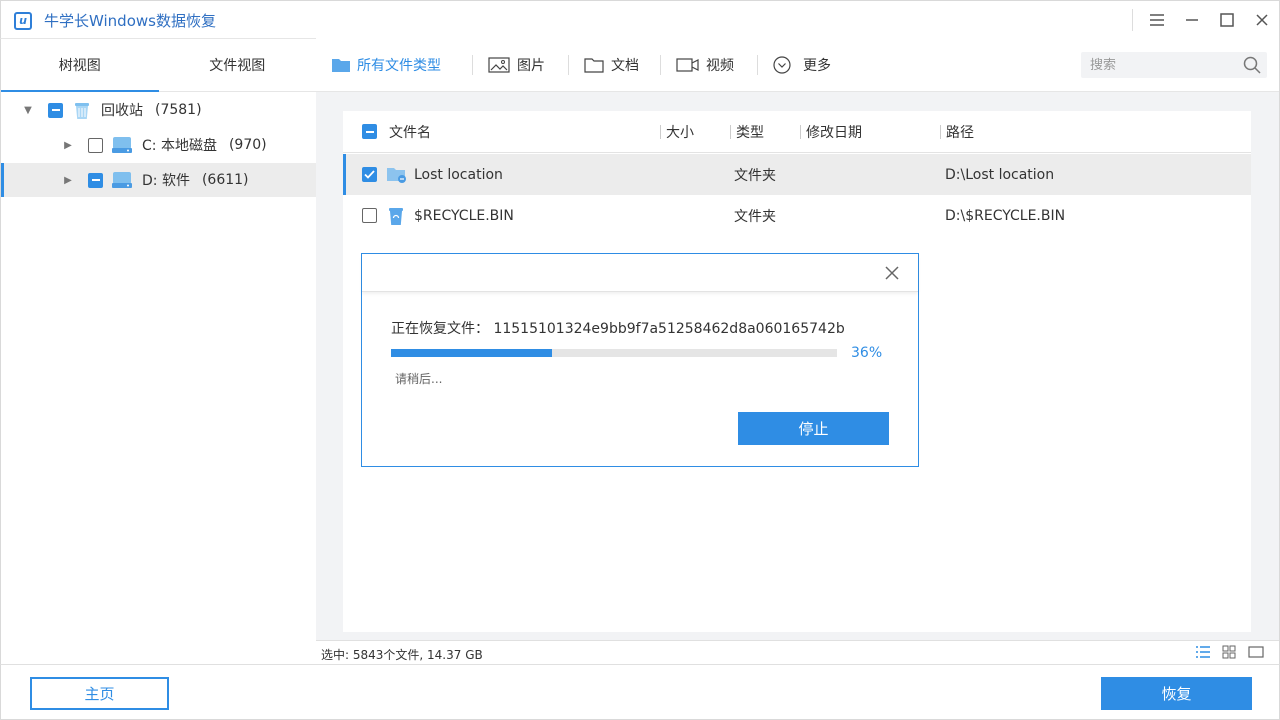 Image resolution: width=1280 pixels, height=720 pixels. I want to click on search-box, so click(1174, 65).